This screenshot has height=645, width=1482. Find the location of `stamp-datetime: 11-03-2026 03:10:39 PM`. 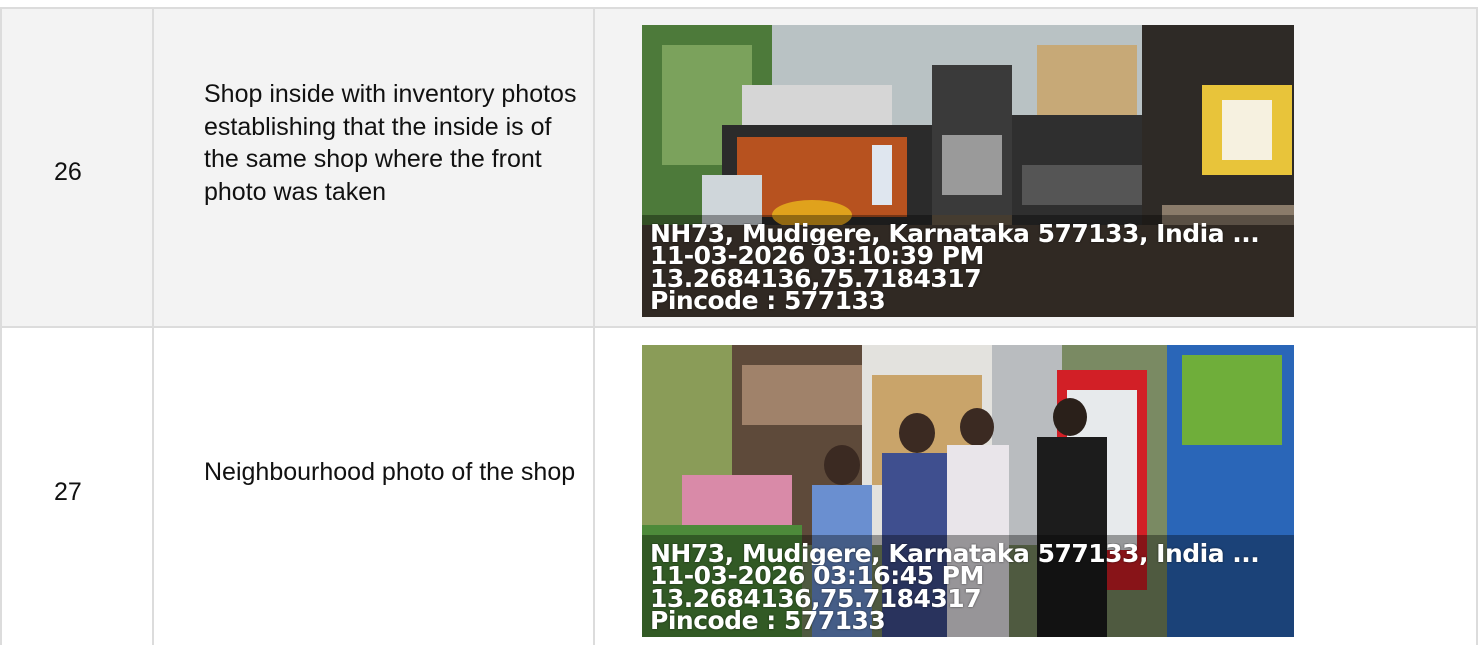

stamp-datetime: 11-03-2026 03:10:39 PM is located at coordinates (817, 256).